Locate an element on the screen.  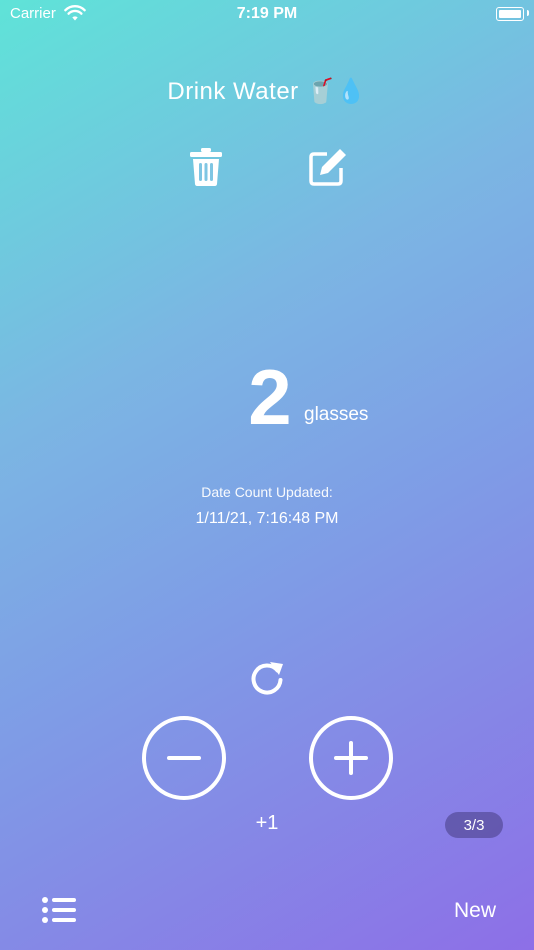
updated-label: Date Count Updated: is located at coordinates (267, 492).